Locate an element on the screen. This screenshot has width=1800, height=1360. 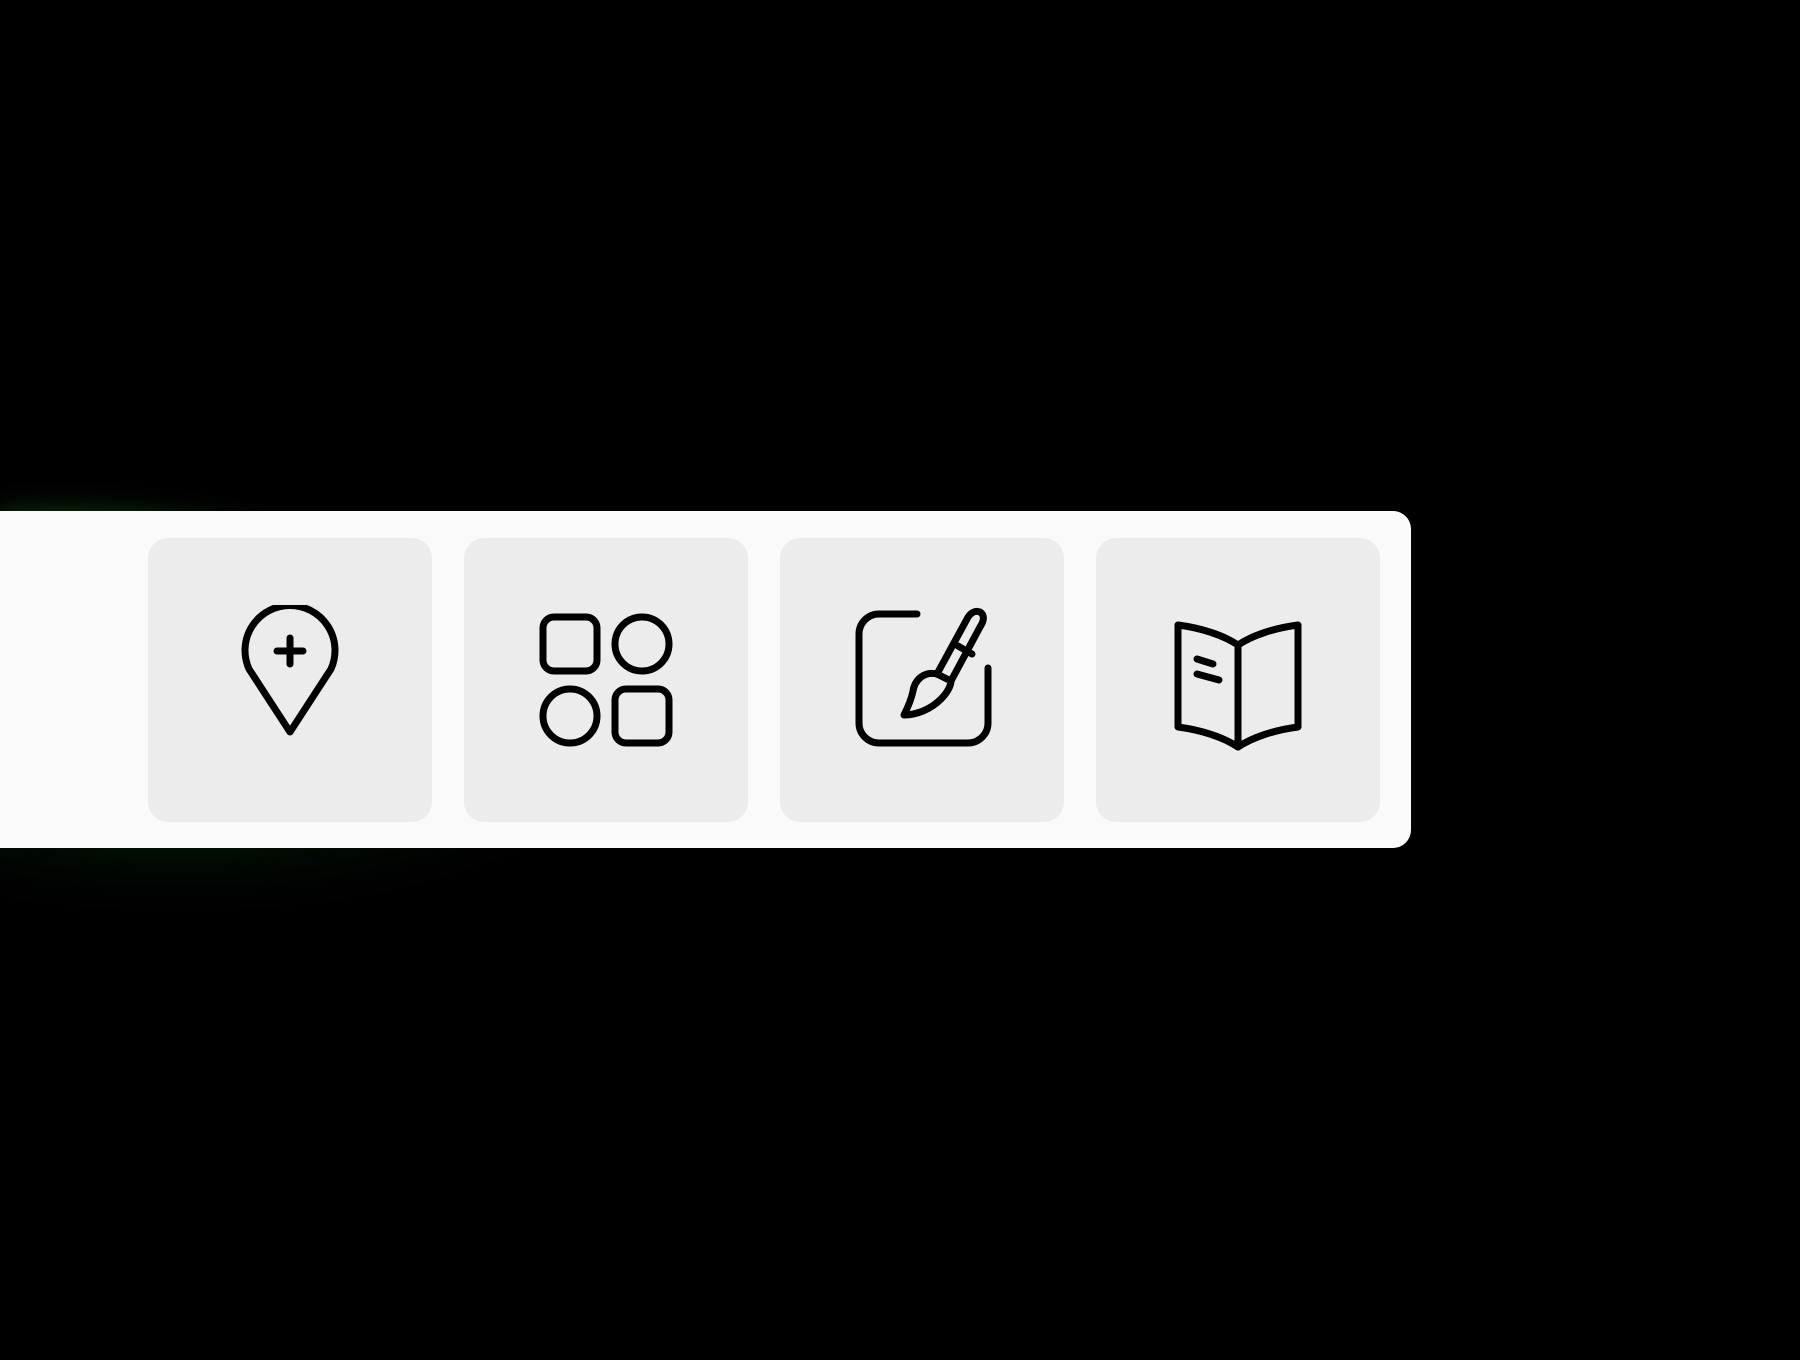
paint-brush-canvas-icon is located at coordinates (922, 680).